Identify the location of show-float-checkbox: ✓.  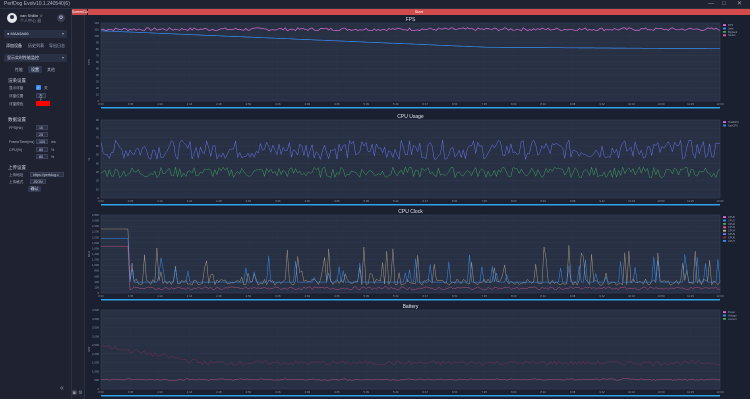
(38, 87).